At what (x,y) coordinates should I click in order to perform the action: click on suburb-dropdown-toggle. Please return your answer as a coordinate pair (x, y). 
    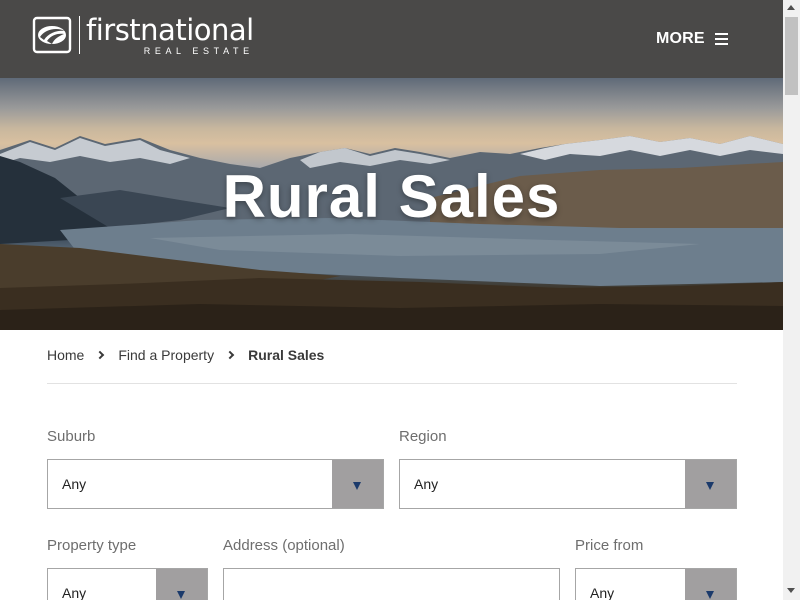
    Looking at the image, I should click on (357, 484).